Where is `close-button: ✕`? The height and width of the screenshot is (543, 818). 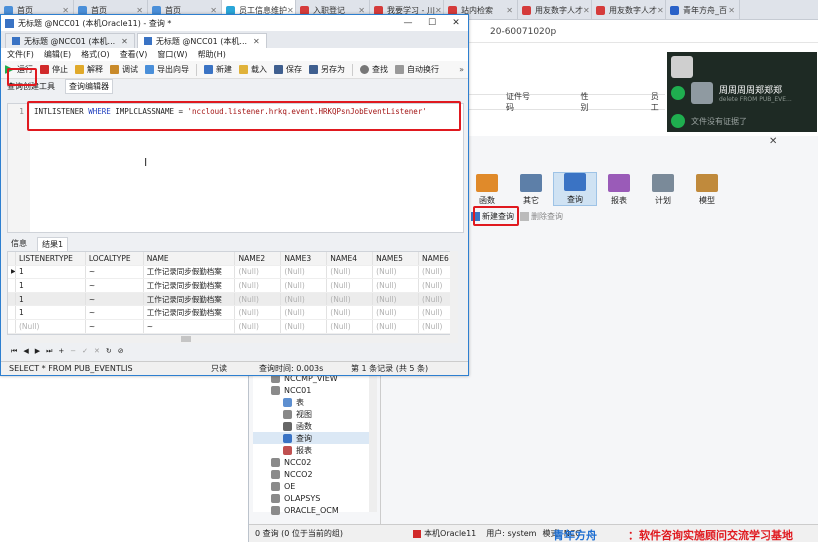 close-button: ✕ is located at coordinates (456, 23).